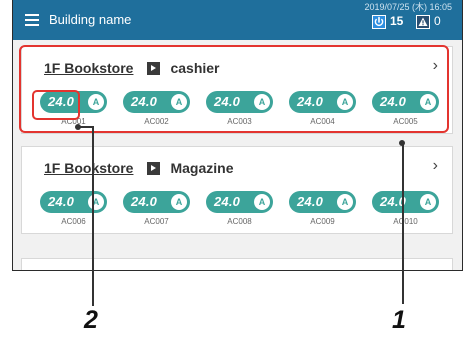 The image size is (469, 339). What do you see at coordinates (397, 21) in the screenshot?
I see `running-count: 15` at bounding box center [397, 21].